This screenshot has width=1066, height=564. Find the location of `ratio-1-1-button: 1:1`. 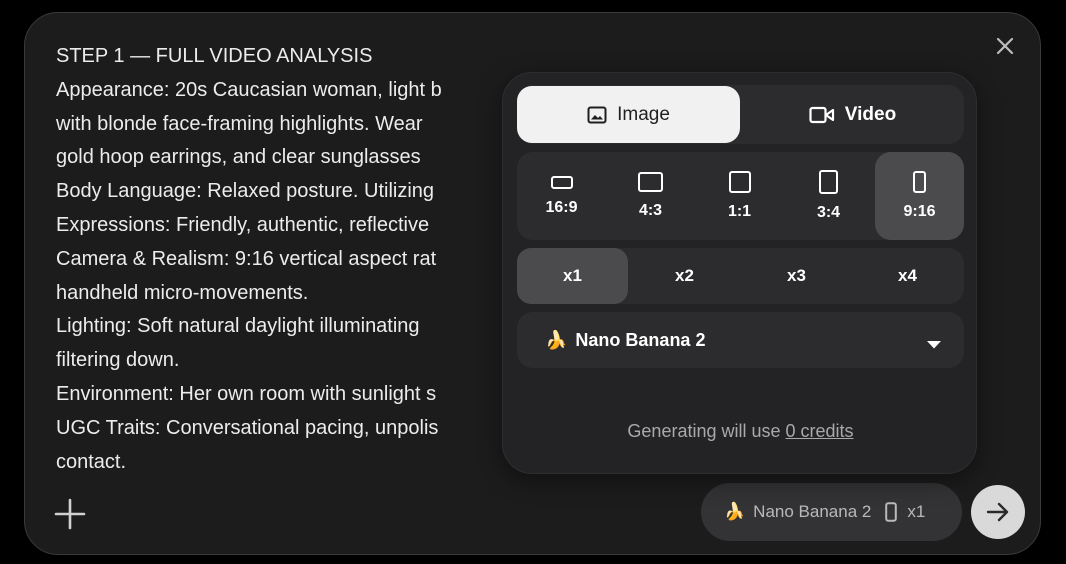

ratio-1-1-button: 1:1 is located at coordinates (739, 196).